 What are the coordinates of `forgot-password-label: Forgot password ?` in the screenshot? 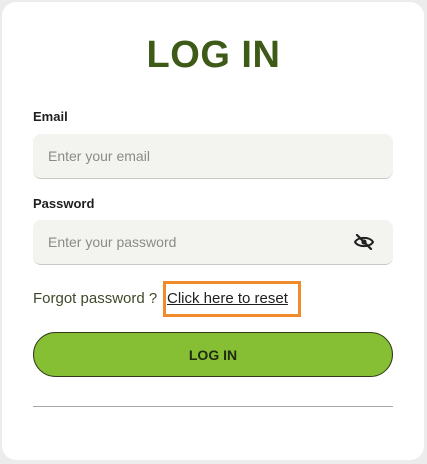 It's located at (95, 298).